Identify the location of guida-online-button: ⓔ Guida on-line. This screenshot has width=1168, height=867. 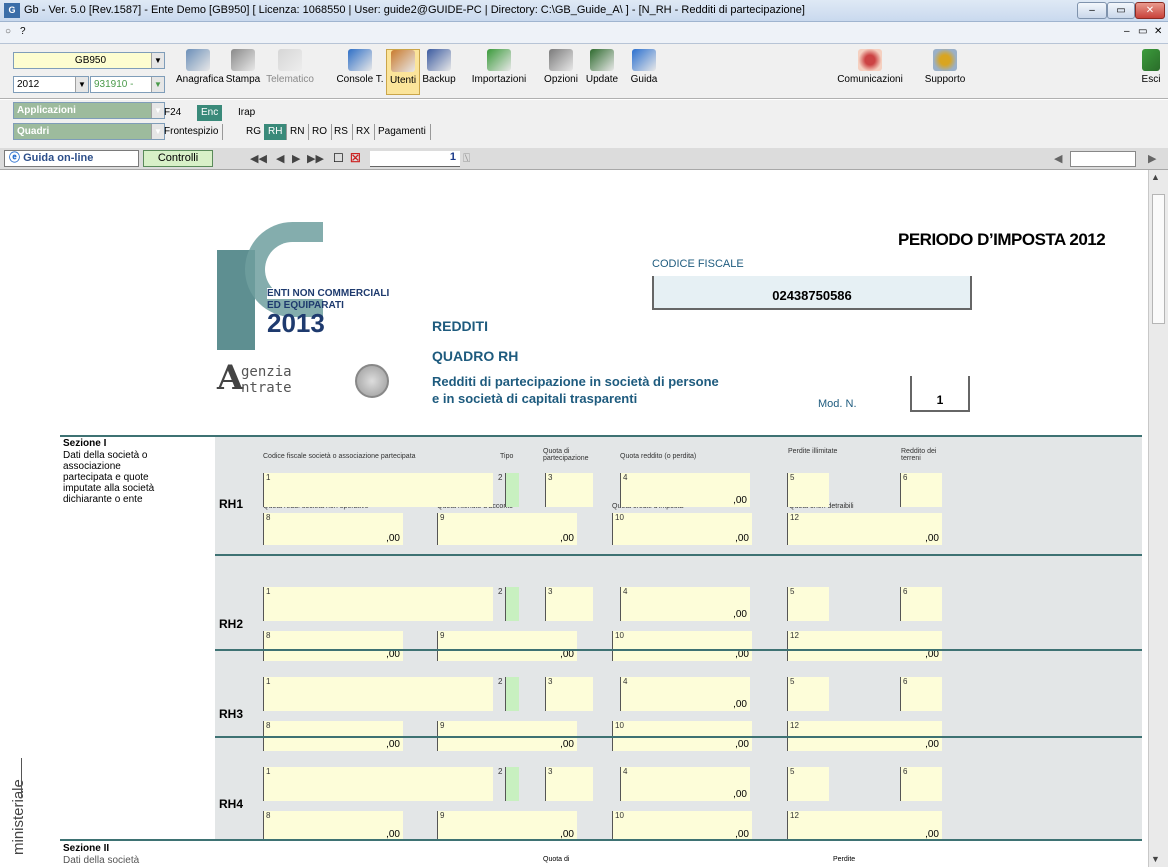
(71, 158).